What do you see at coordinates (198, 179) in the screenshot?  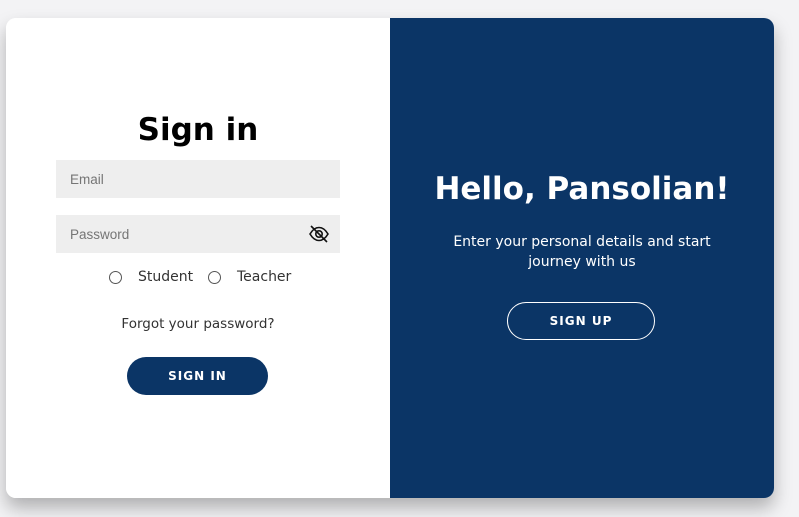 I see `email-field` at bounding box center [198, 179].